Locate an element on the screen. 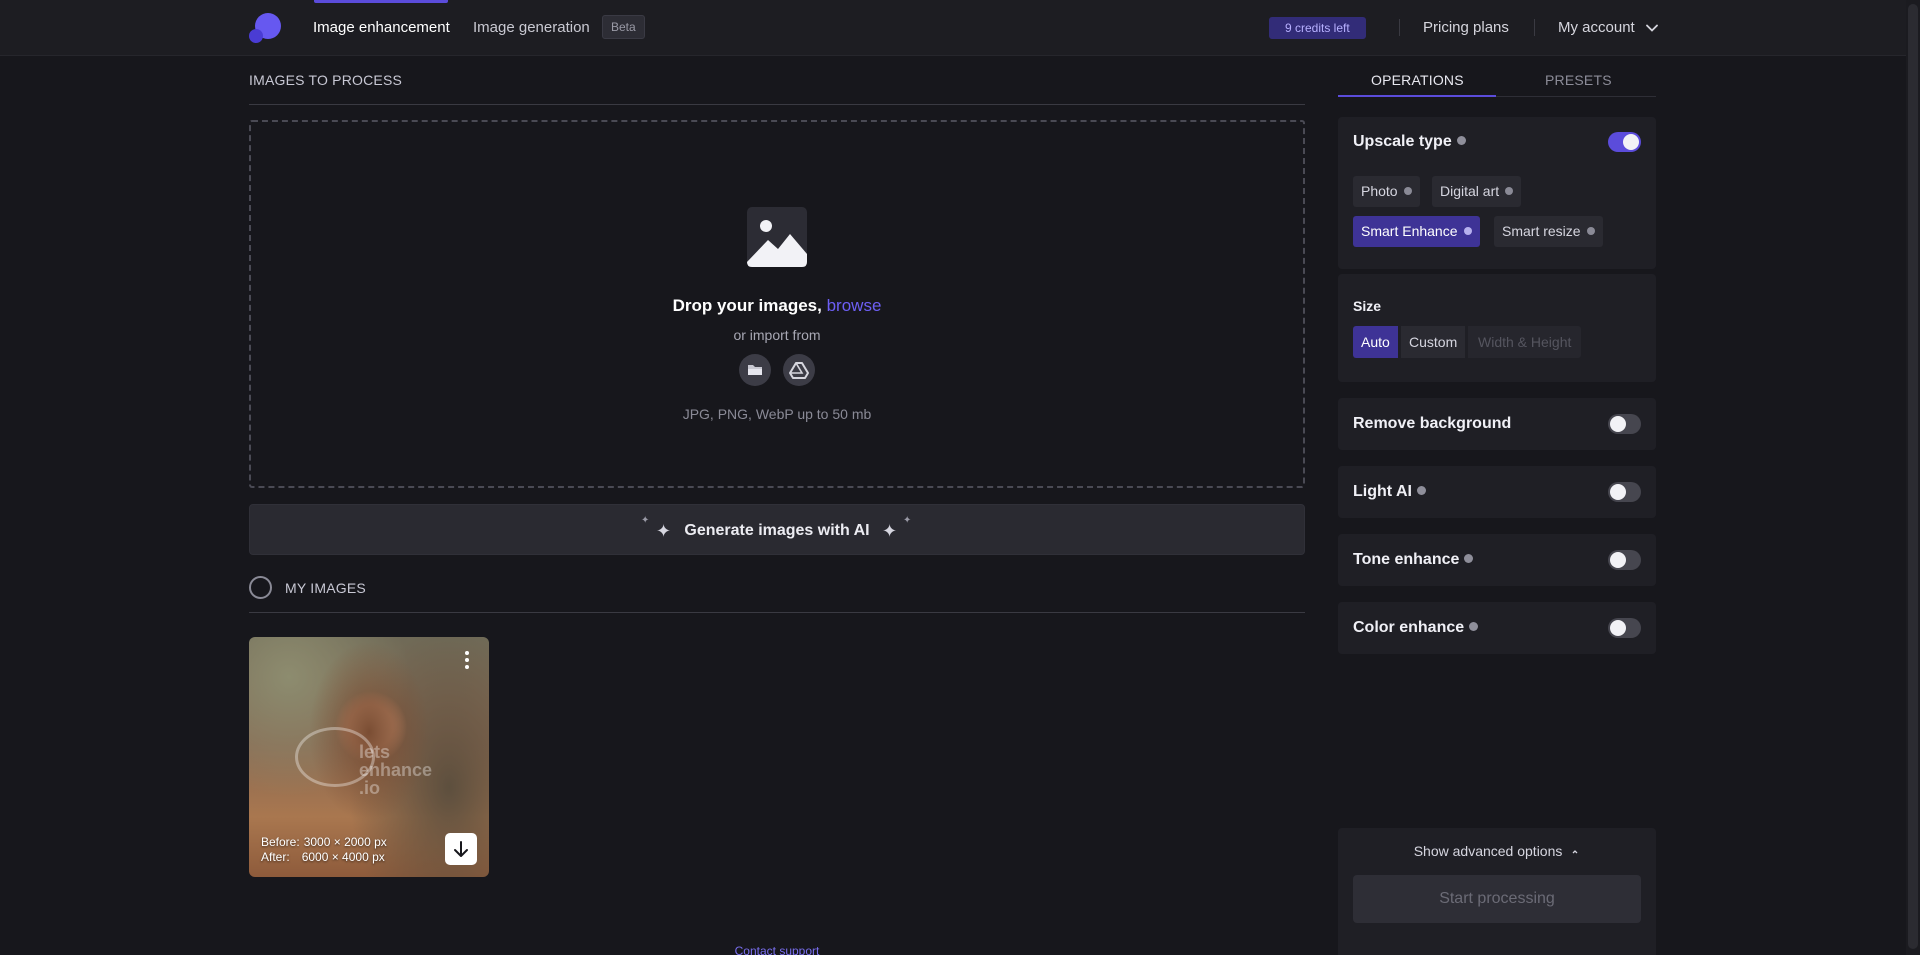  watermark-text: lets enhance .io is located at coordinates (396, 770).